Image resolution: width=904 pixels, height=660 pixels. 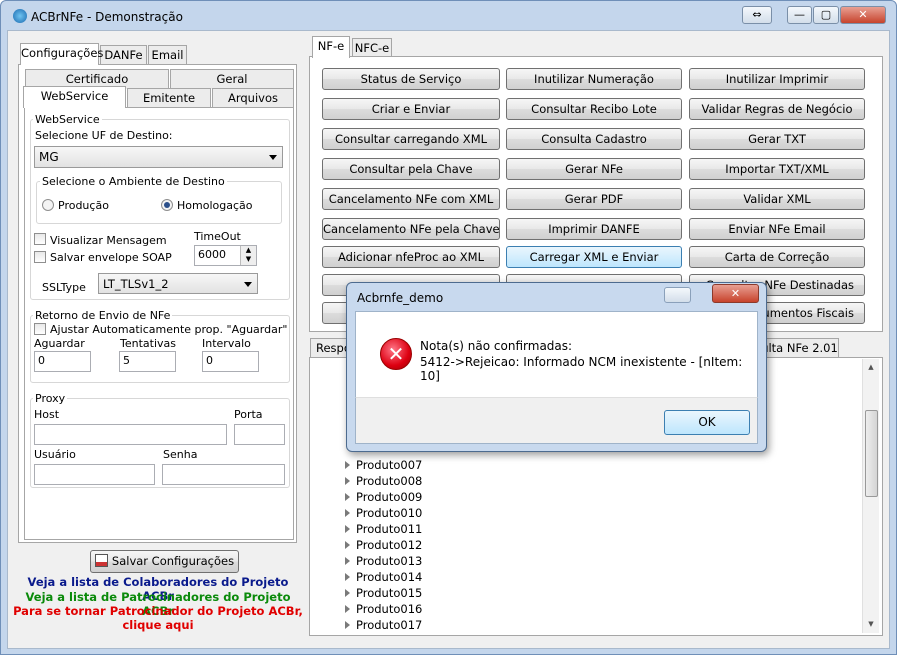 What do you see at coordinates (372, 48) in the screenshot?
I see `tab-nfce: NFC-e` at bounding box center [372, 48].